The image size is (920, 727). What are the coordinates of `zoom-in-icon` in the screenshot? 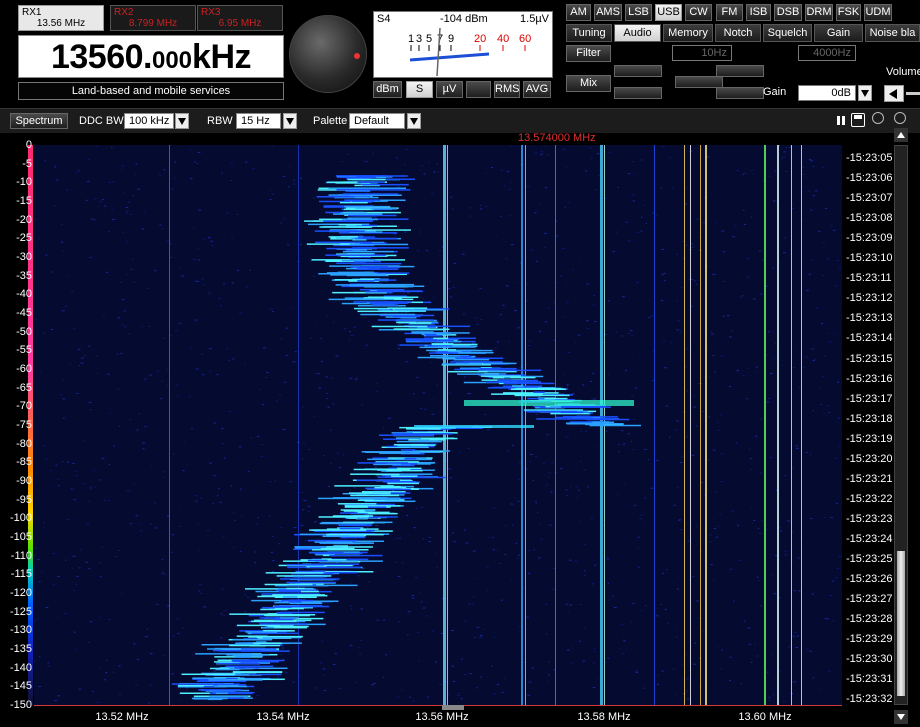 It's located at (878, 118).